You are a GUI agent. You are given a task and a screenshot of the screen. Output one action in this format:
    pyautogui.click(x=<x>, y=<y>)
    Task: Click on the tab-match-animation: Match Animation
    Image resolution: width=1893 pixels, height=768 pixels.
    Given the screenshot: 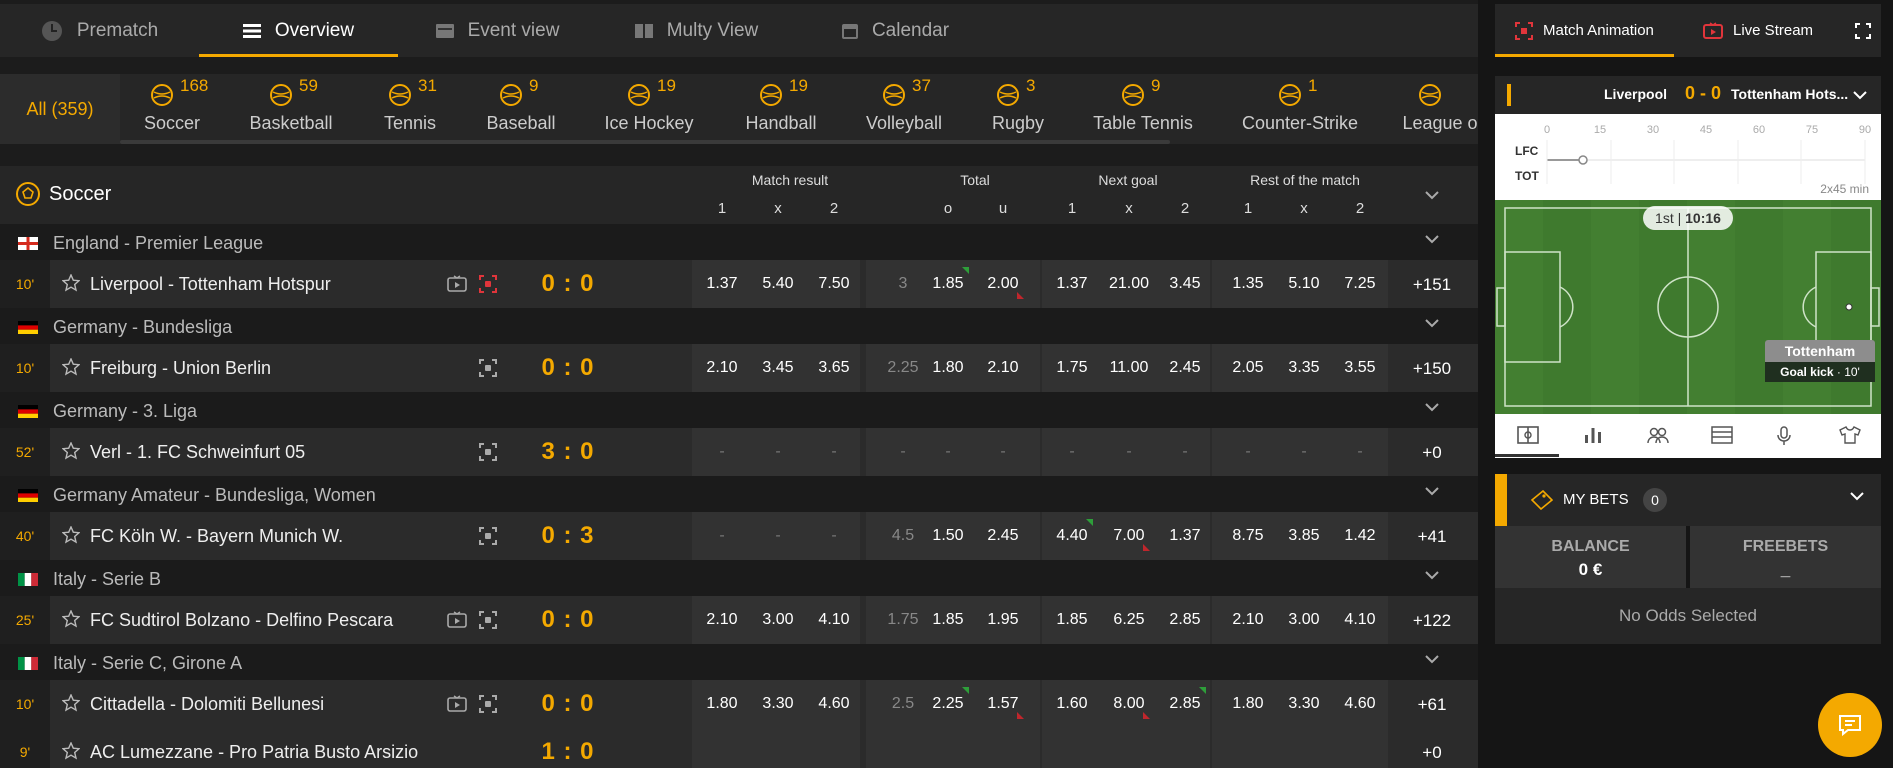 What is the action you would take?
    pyautogui.click(x=1584, y=30)
    